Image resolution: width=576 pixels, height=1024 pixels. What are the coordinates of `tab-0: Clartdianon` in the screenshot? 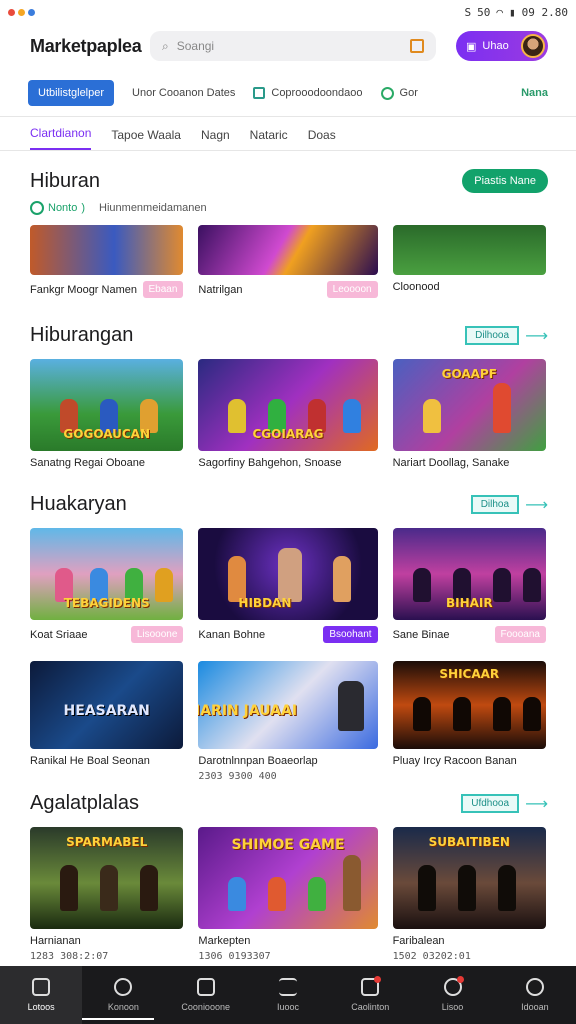 It's located at (61, 138).